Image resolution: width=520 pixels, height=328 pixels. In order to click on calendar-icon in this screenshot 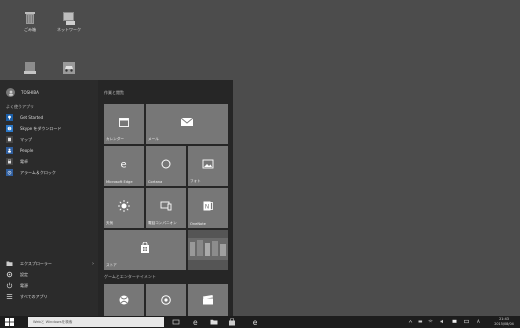, I will do `click(124, 122)`.